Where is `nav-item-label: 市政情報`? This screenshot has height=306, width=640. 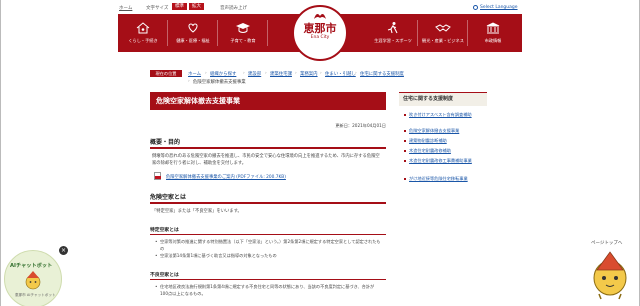 nav-item-label: 市政情報 is located at coordinates (493, 40).